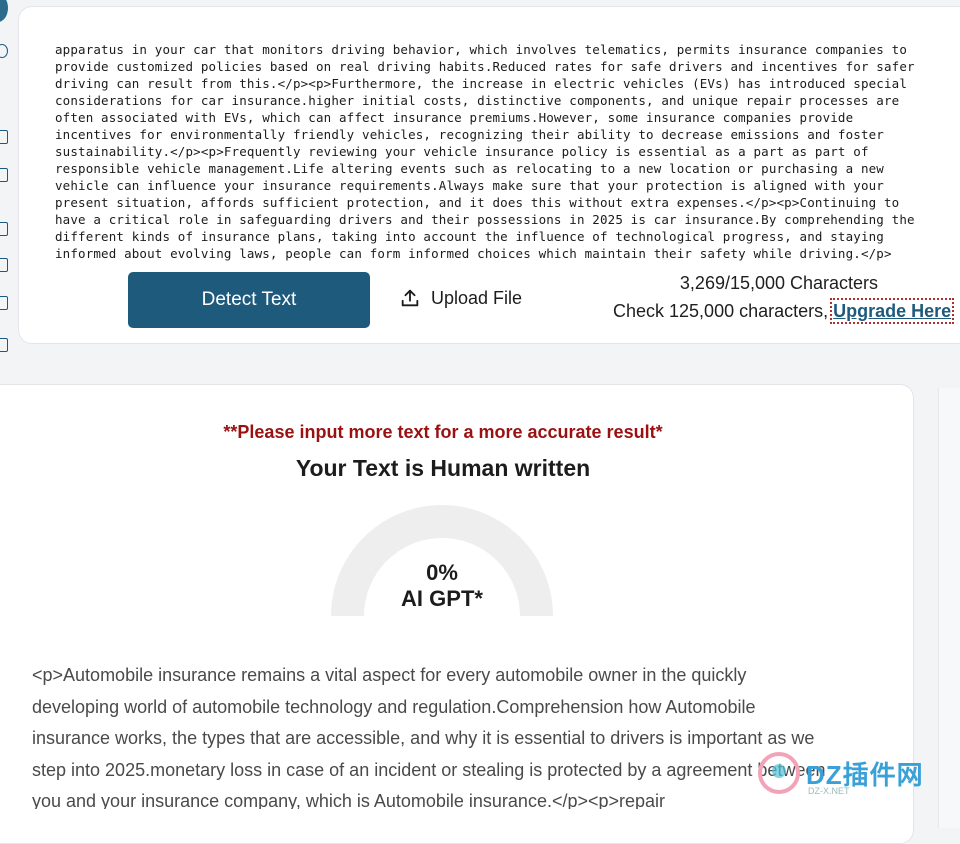 The width and height of the screenshot is (960, 844). I want to click on upgrade-here-link: Upgrade Here, so click(892, 311).